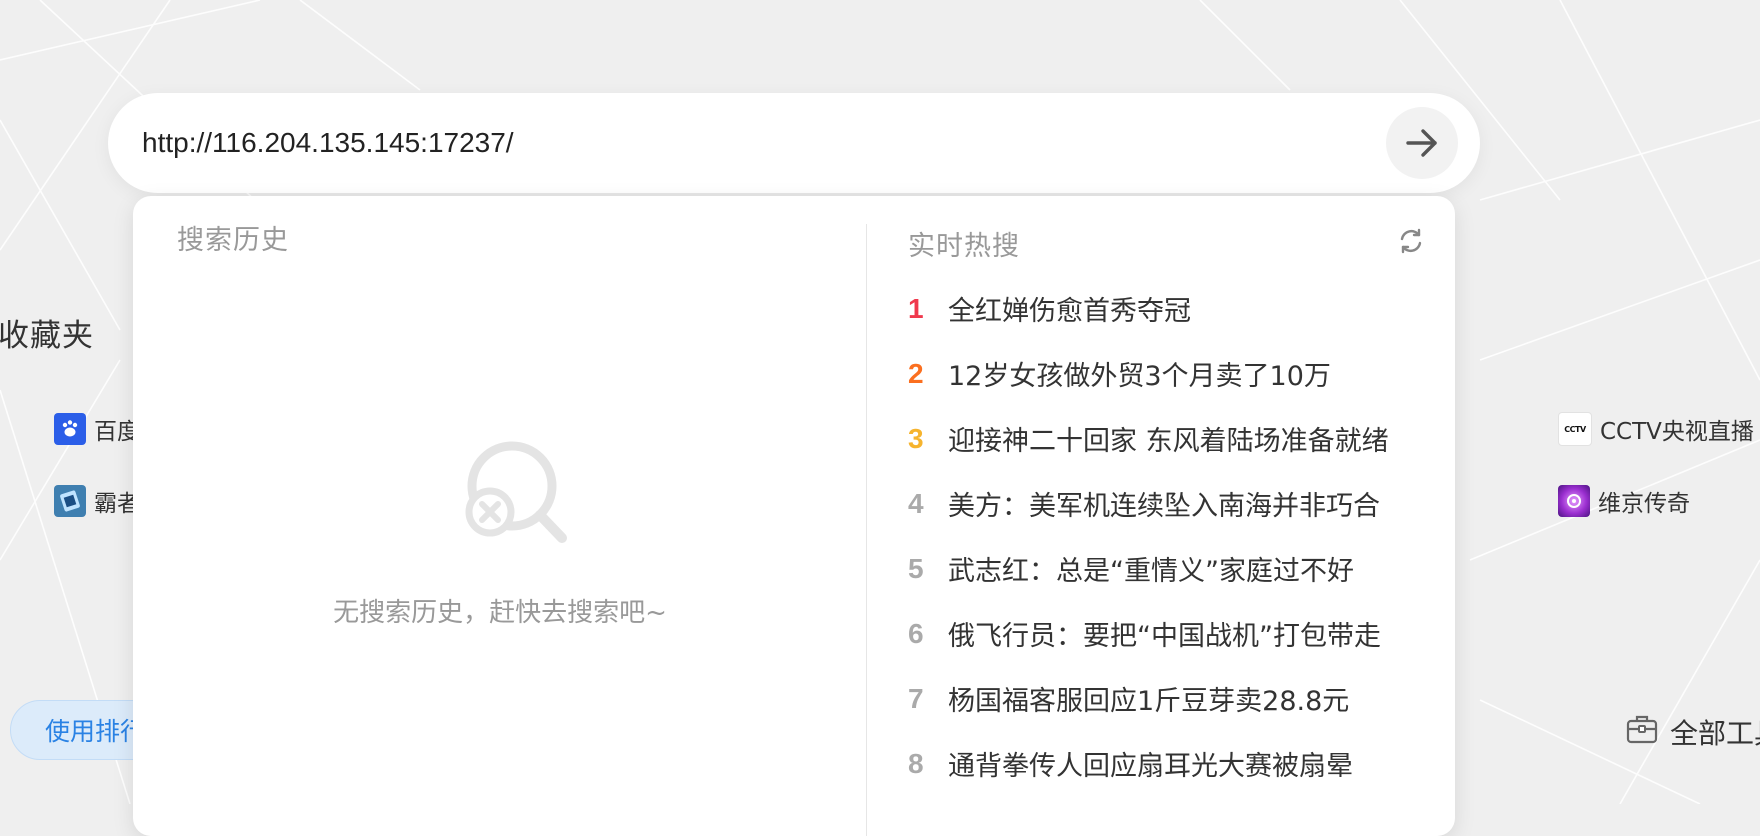 Image resolution: width=1760 pixels, height=836 pixels. I want to click on hot-search-text: 全红婵伤愈首秀夺冠, so click(1069, 311).